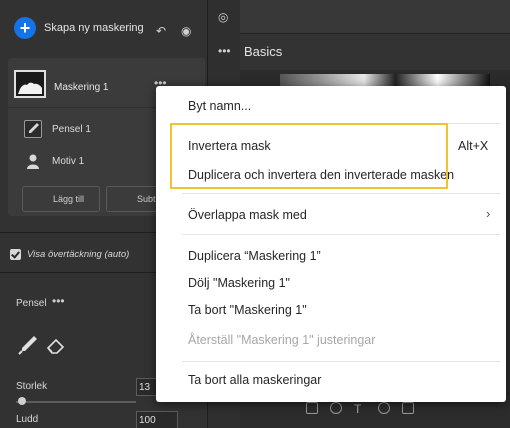 Image resolution: width=510 pixels, height=428 pixels. What do you see at coordinates (161, 31) in the screenshot?
I see `undo-icon: ↶` at bounding box center [161, 31].